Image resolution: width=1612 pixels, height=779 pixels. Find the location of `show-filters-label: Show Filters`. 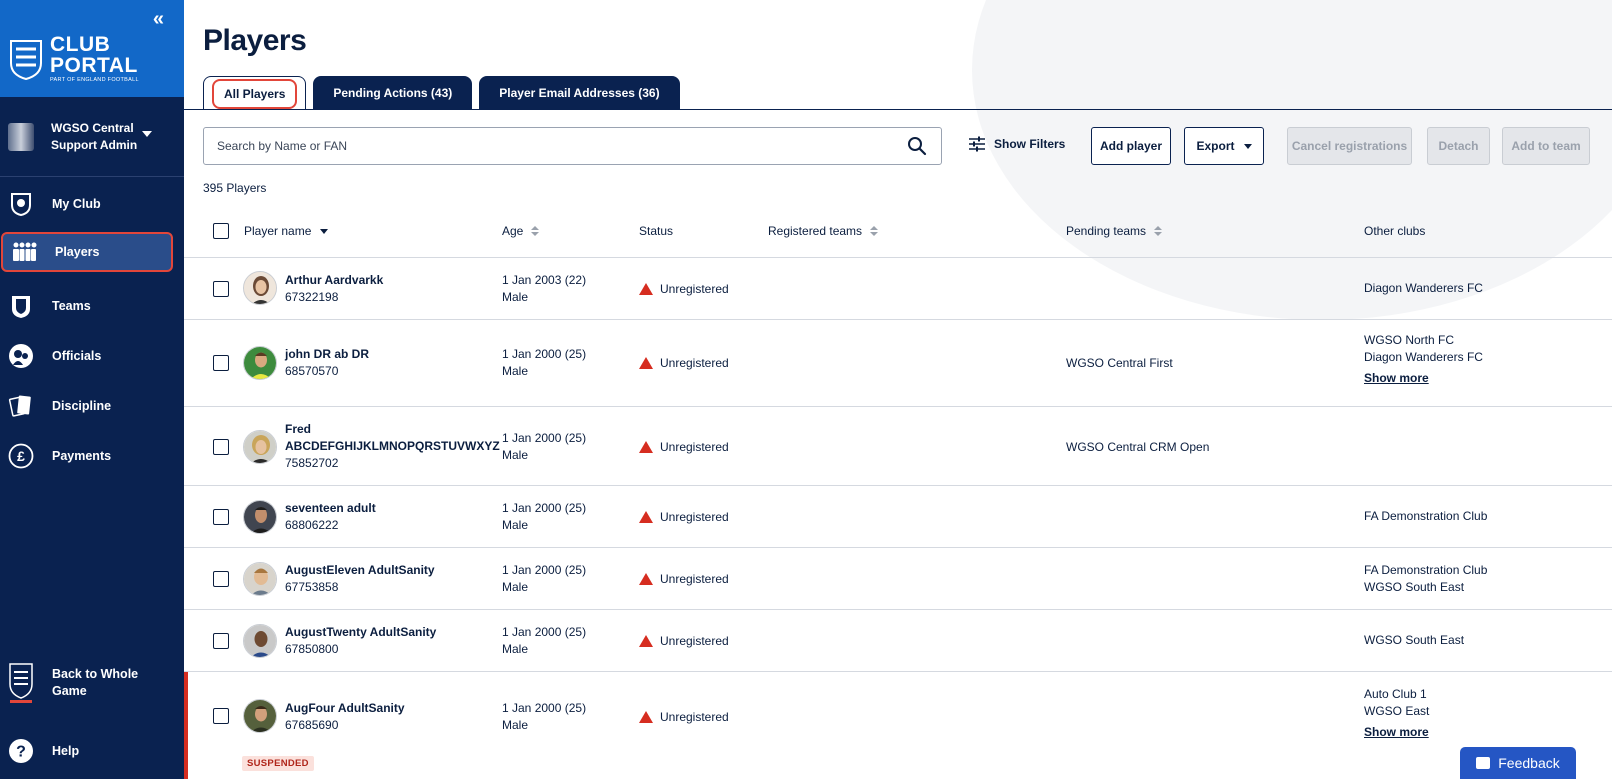

show-filters-label: Show Filters is located at coordinates (1030, 144).